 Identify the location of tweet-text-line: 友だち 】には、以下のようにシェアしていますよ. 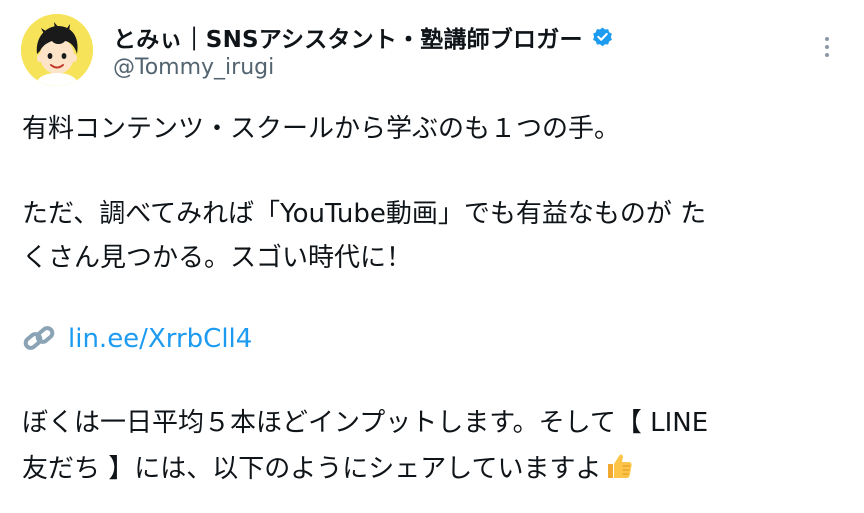
(328, 469).